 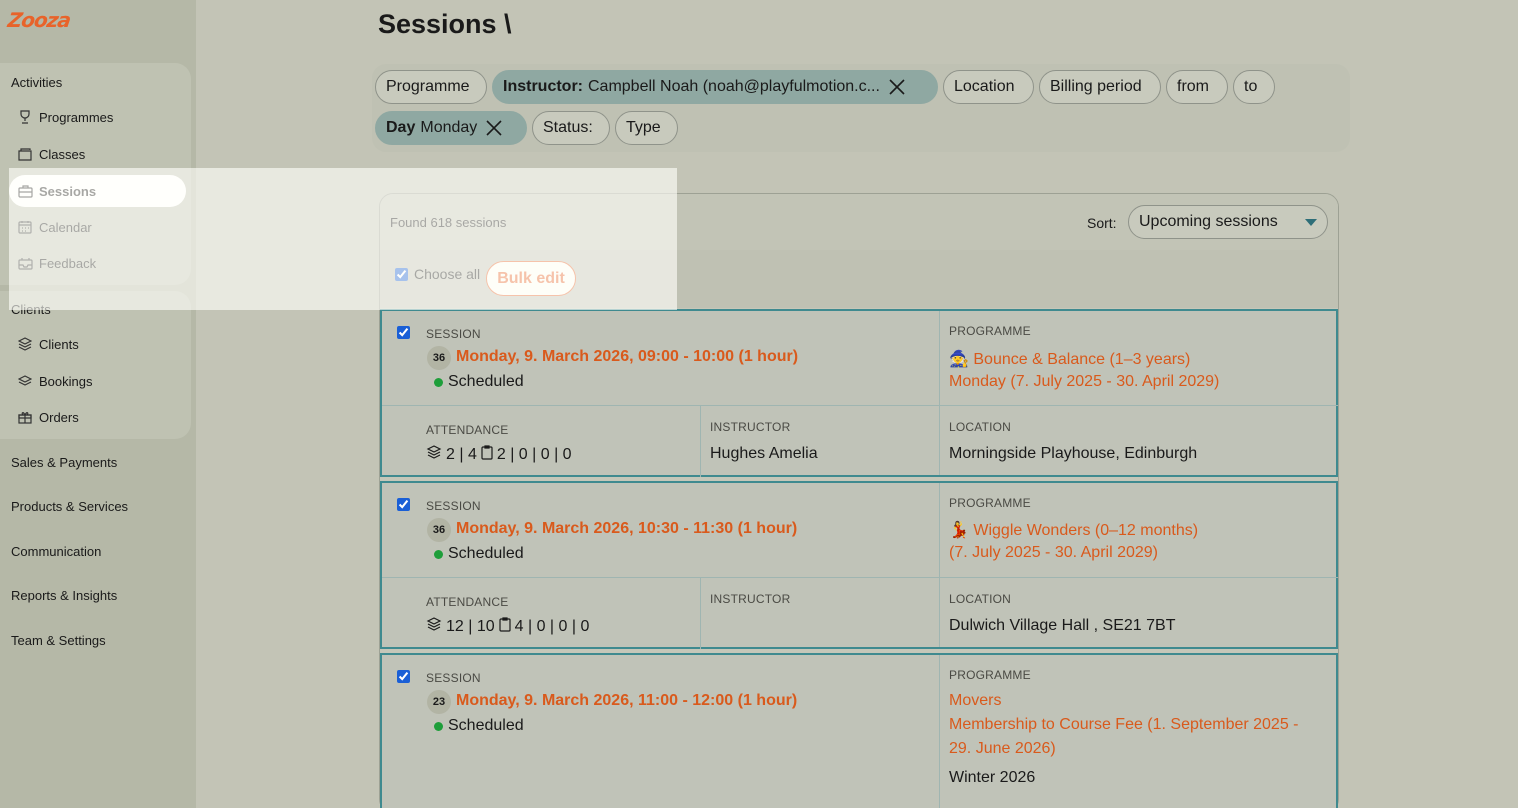 What do you see at coordinates (64, 462) in the screenshot?
I see `sidebar-link-sales-payments: Sales & Payments` at bounding box center [64, 462].